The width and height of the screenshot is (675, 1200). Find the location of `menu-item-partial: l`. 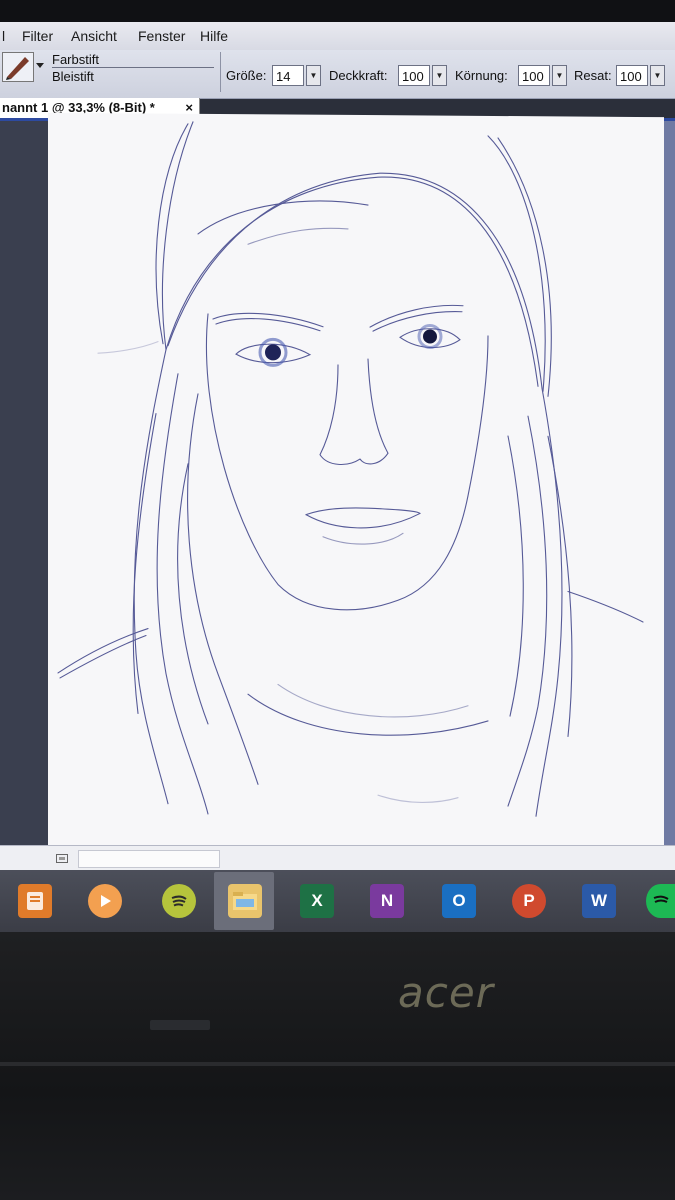

menu-item-partial: l is located at coordinates (3, 36).